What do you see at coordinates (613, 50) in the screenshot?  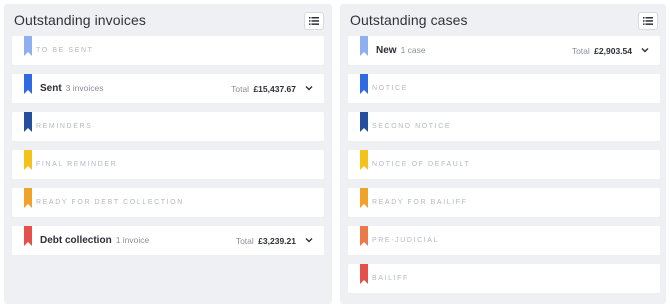 I see `total-amount: £2,903.54` at bounding box center [613, 50].